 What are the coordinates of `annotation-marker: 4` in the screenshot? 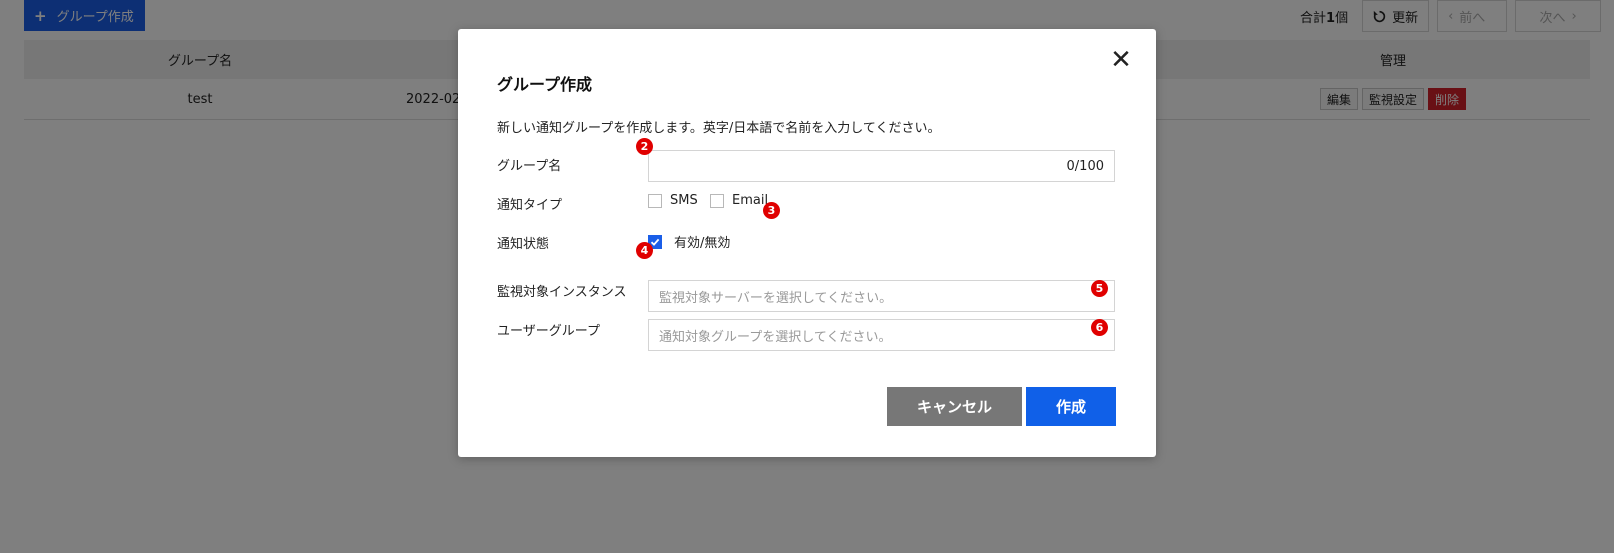 It's located at (644, 250).